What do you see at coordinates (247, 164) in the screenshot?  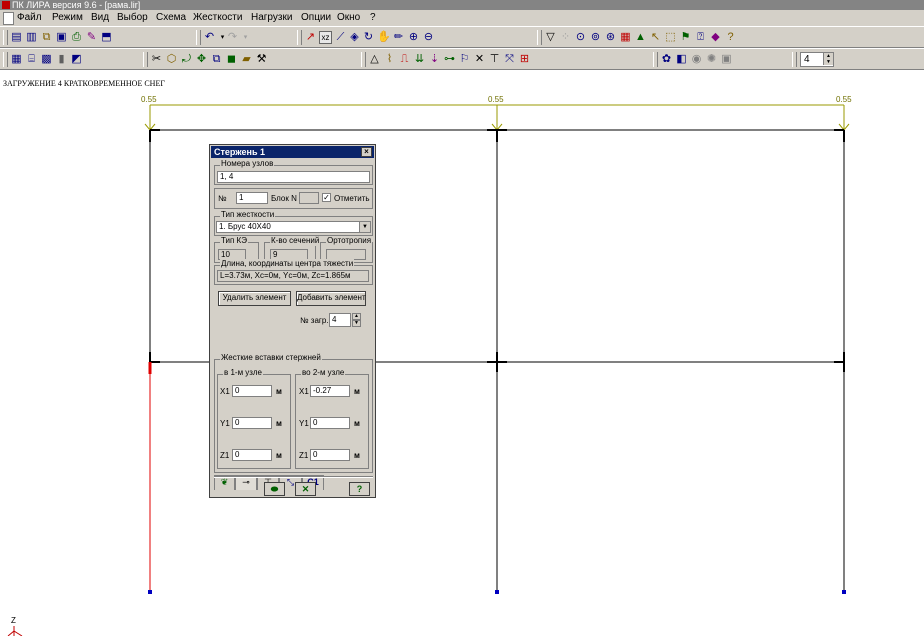 I see `nodes-group-label: Номера узлов` at bounding box center [247, 164].